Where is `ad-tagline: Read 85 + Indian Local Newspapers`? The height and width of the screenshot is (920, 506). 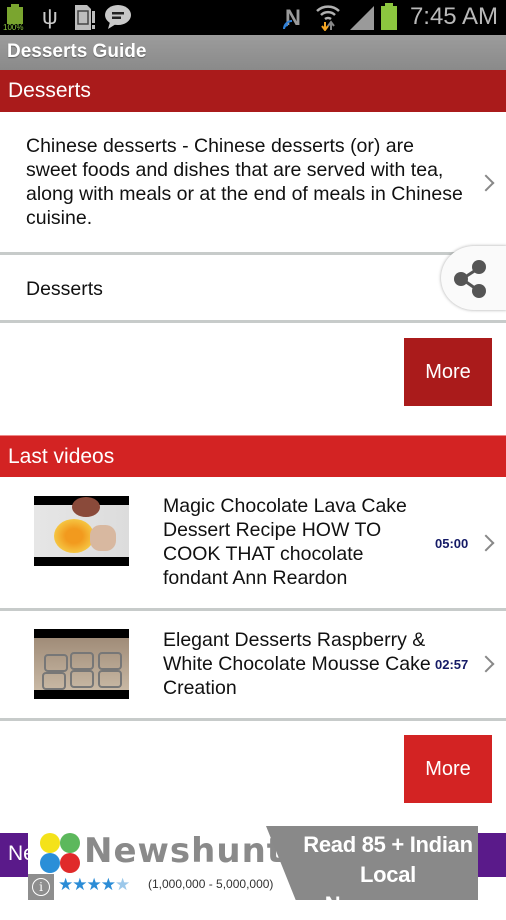
ad-tagline: Read 85 + Indian Local Newspapers is located at coordinates (388, 875).